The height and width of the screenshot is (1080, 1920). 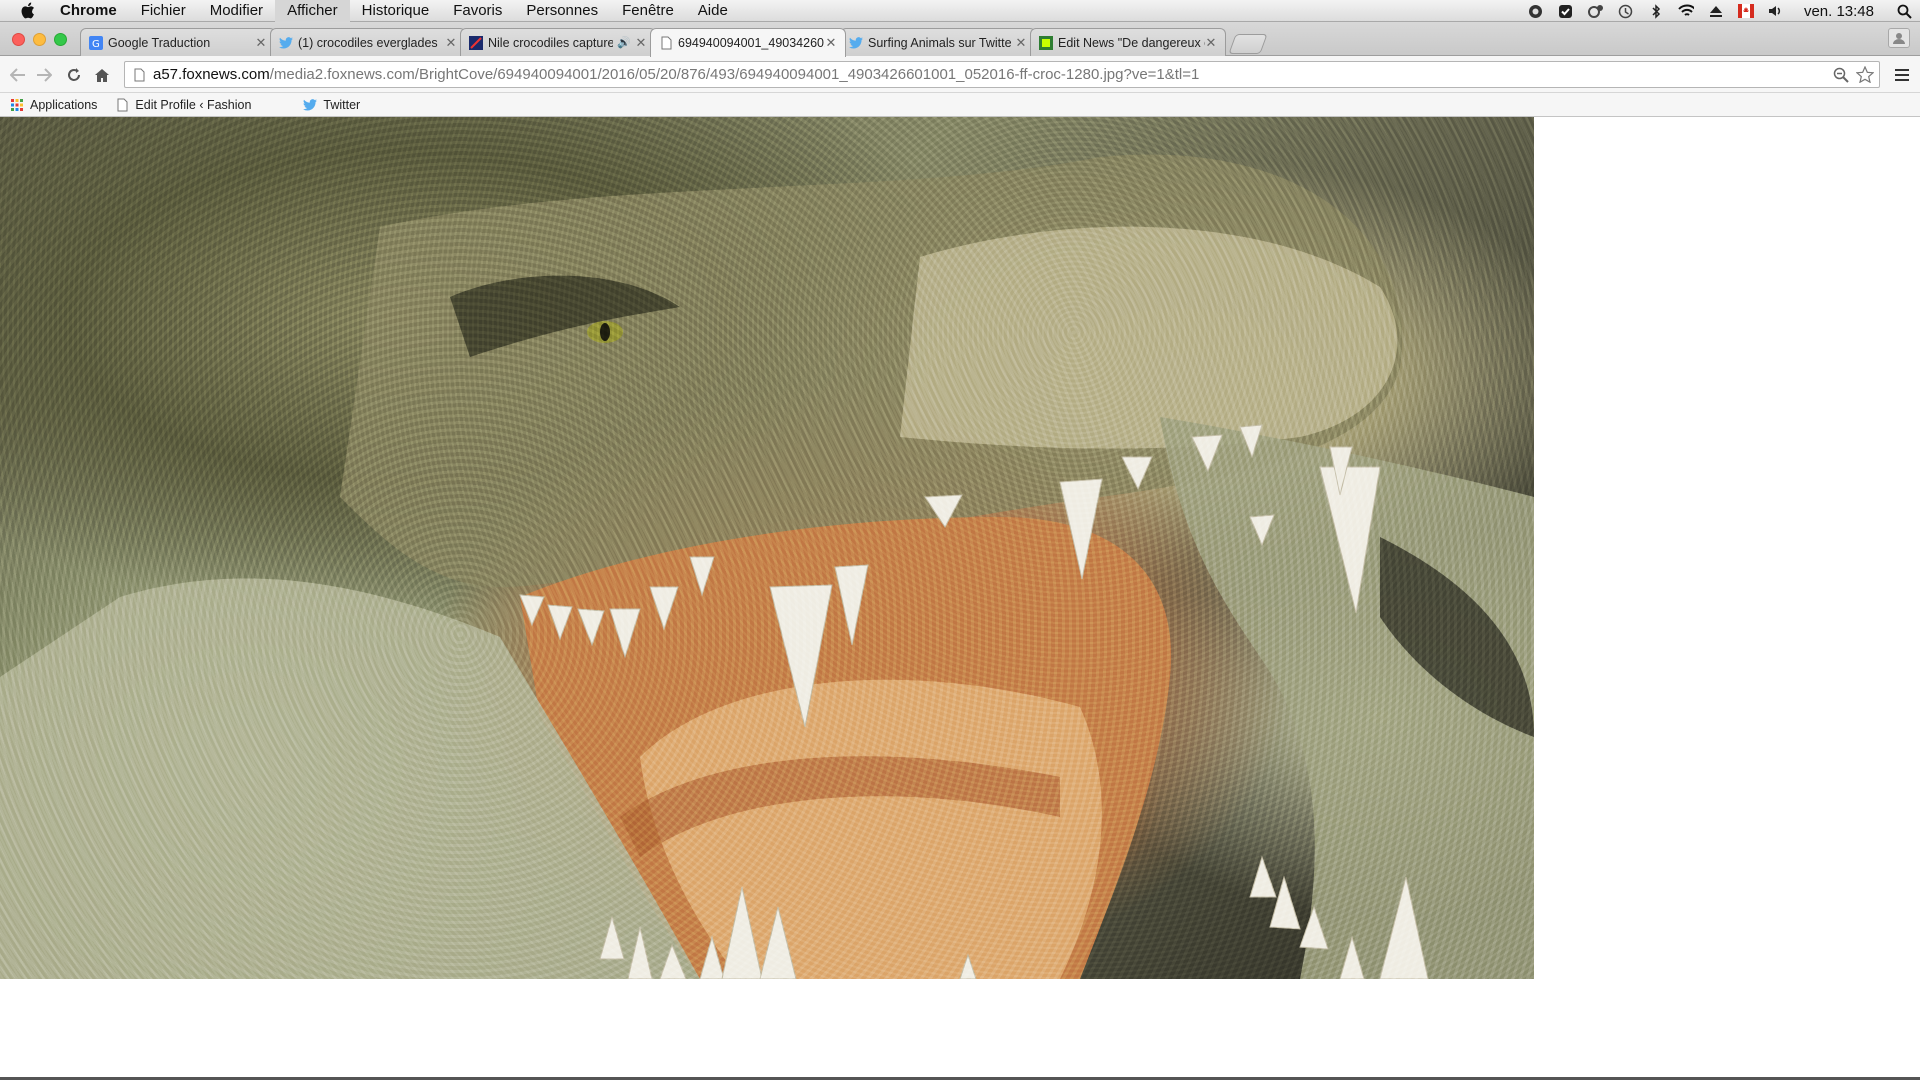 What do you see at coordinates (163, 11) in the screenshot?
I see `menu-fichier: Fichier` at bounding box center [163, 11].